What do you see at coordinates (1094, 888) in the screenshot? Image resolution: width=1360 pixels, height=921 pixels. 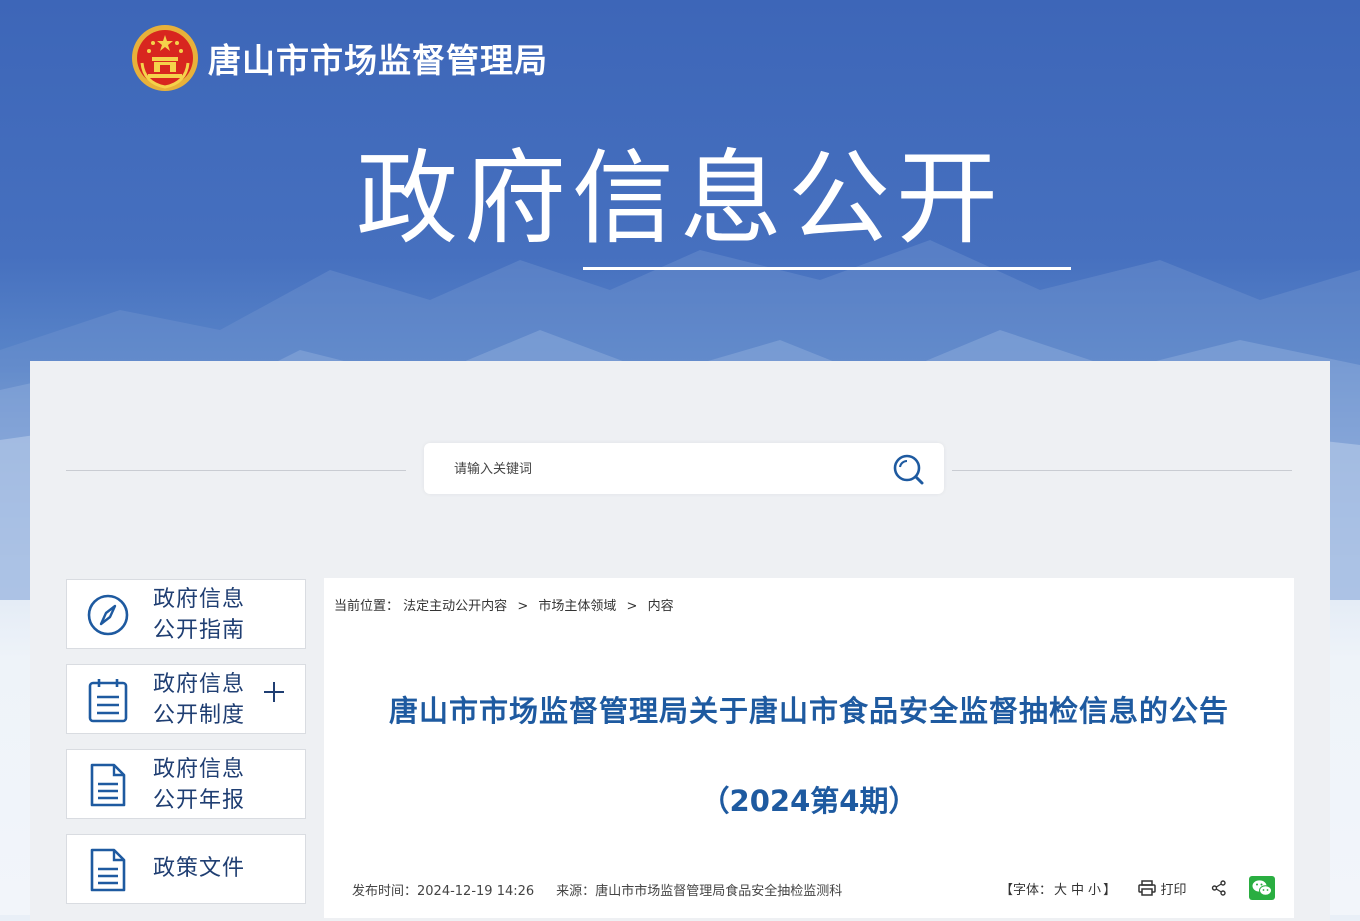 I see `font-size-small: 小` at bounding box center [1094, 888].